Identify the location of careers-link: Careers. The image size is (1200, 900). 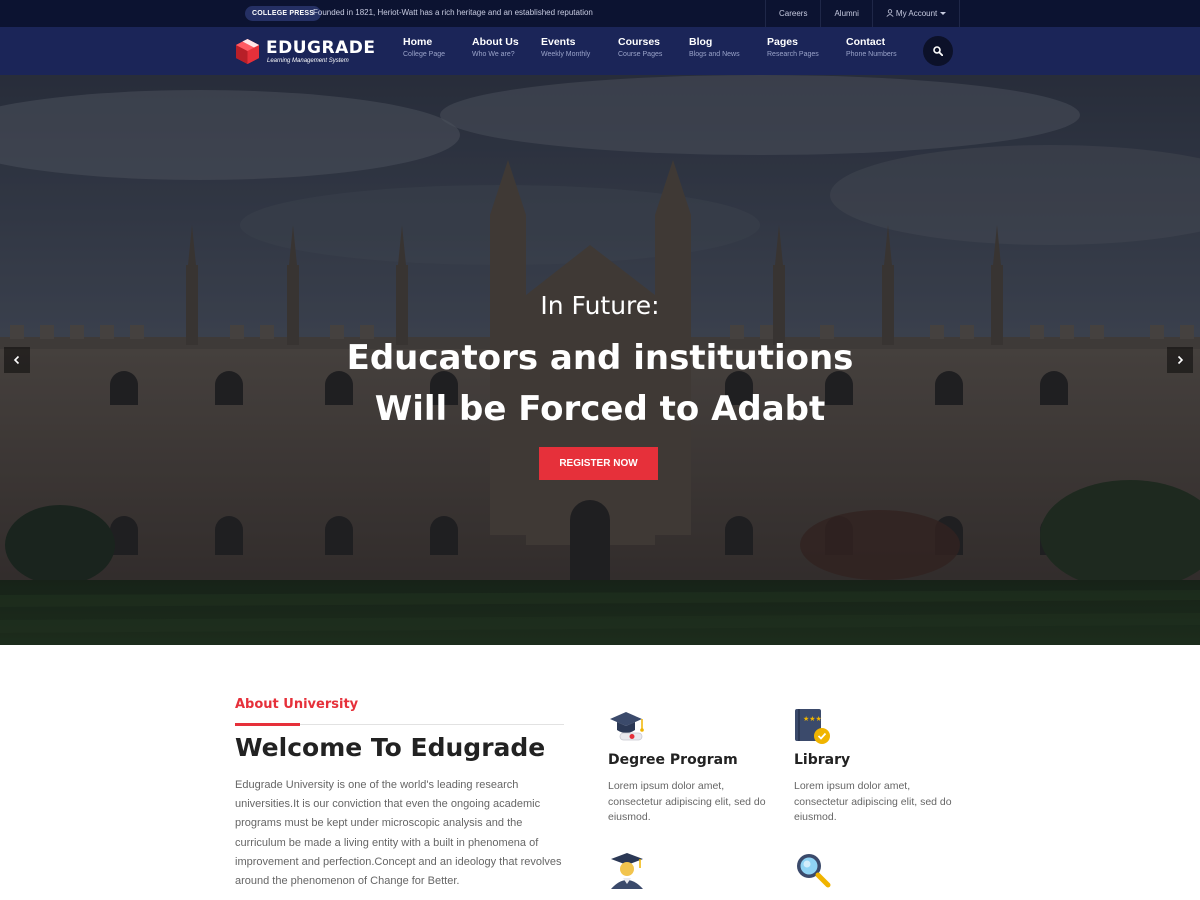
(792, 13).